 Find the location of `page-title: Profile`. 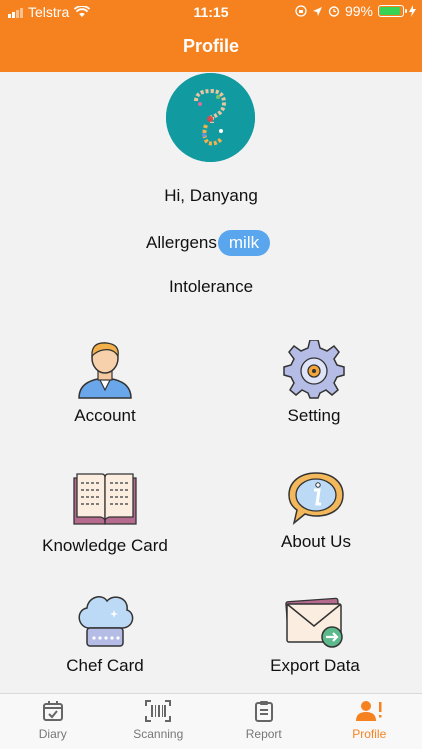

page-title: Profile is located at coordinates (210, 46).